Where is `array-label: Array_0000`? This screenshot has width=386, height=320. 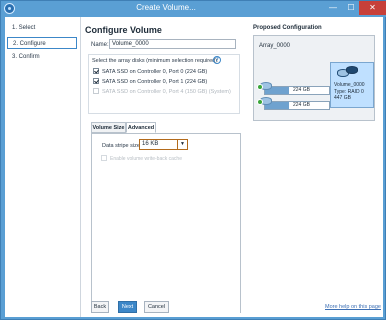 array-label: Array_0000 is located at coordinates (275, 46).